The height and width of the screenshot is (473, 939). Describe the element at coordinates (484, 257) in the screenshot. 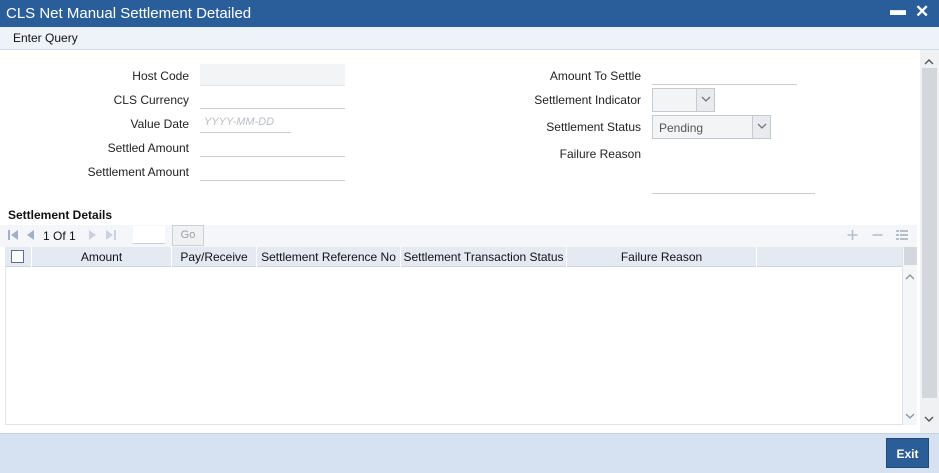

I see `column-settlement-transaction-status: Settlement Transaction Status` at that location.